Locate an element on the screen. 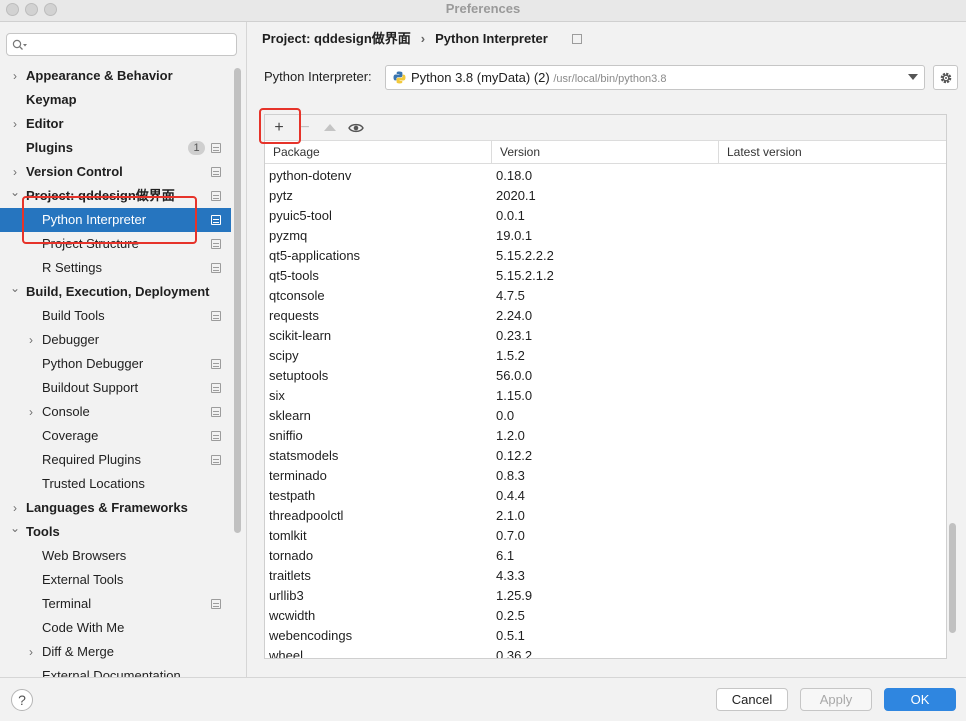 The image size is (966, 721). sidebar-item: Buildout Support is located at coordinates (115, 388).